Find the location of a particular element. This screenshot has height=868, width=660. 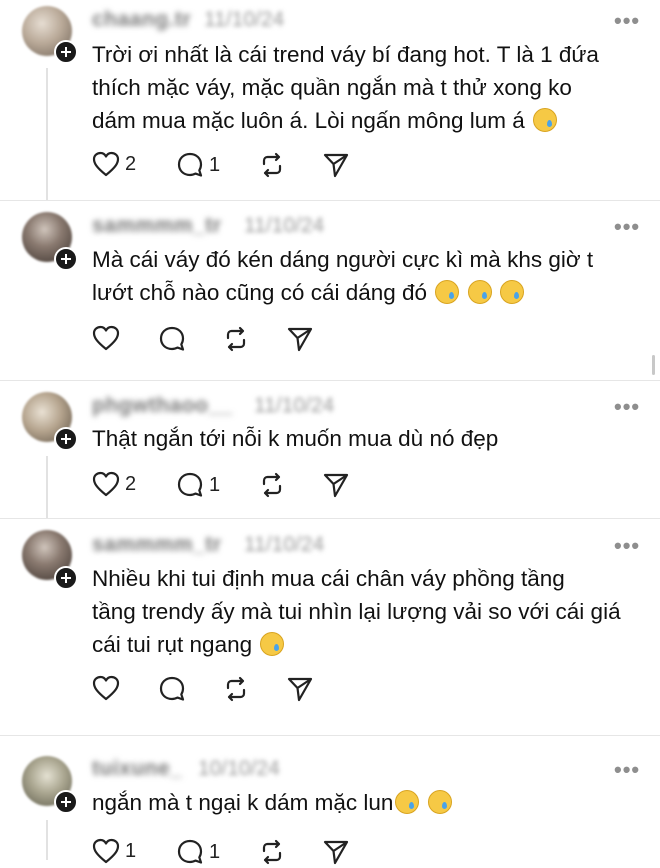

post-text-line: Thật ngắn tới nỗi k muốn mua dù nó đẹp is located at coordinates (295, 438).